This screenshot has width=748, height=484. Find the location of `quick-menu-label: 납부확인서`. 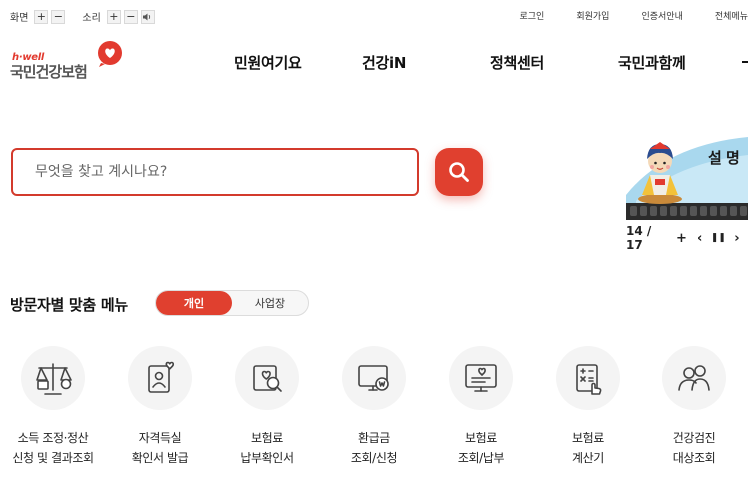

quick-menu-label: 납부확인서 is located at coordinates (267, 458).